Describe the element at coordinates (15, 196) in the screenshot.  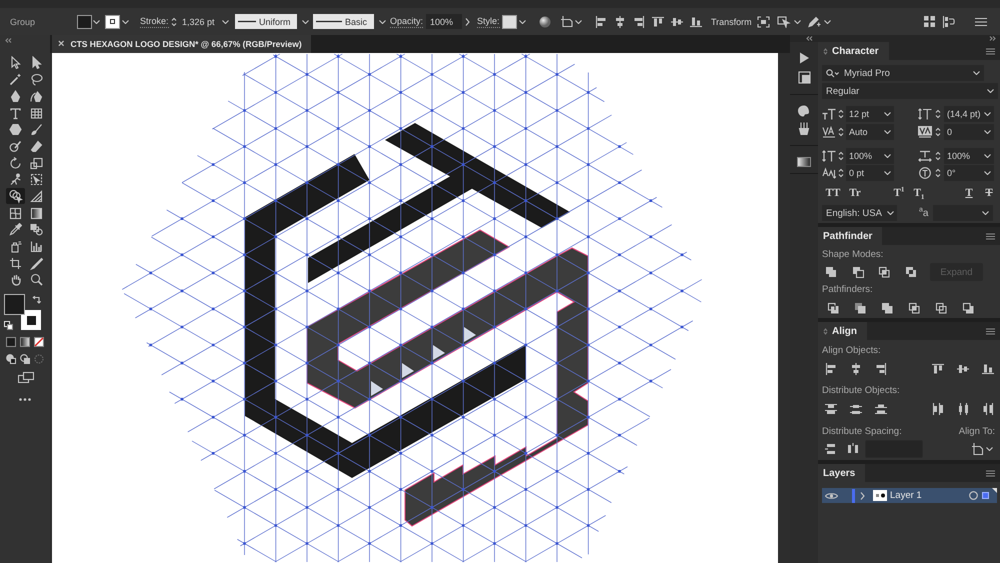
I see `shape-builder-icon` at that location.